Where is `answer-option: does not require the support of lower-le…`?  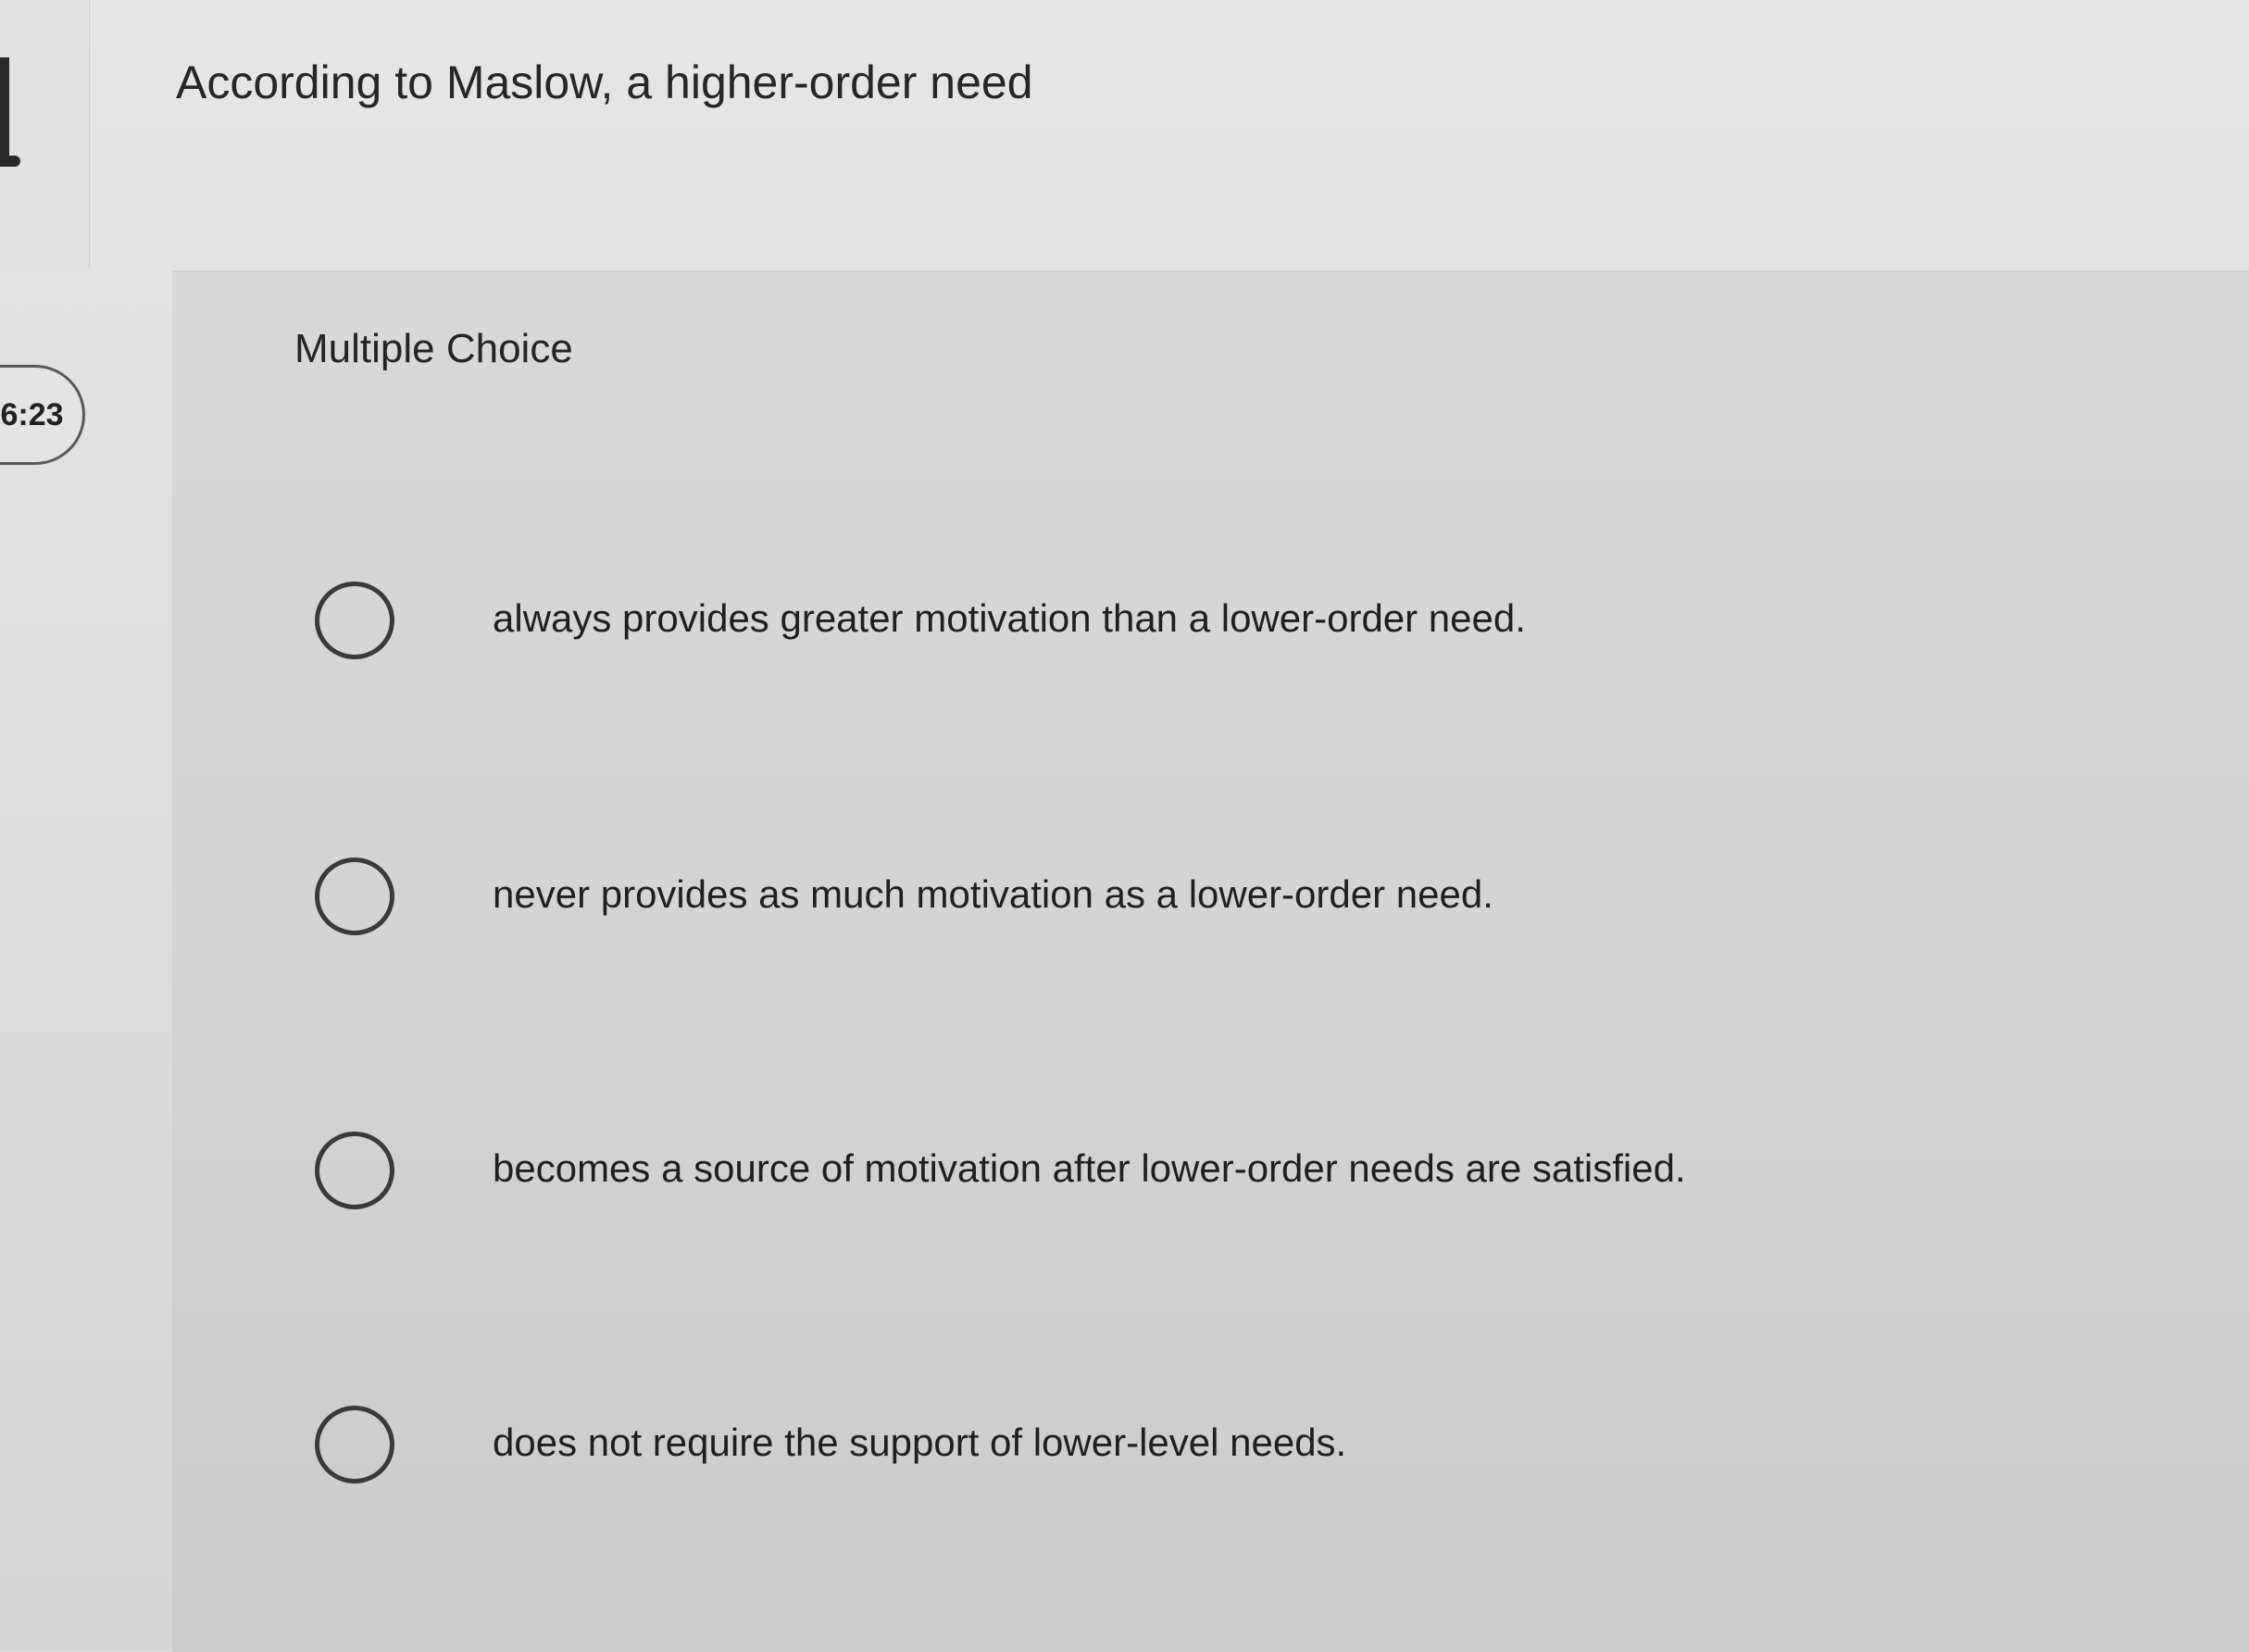 answer-option: does not require the support of lower-le… is located at coordinates (1190, 1446).